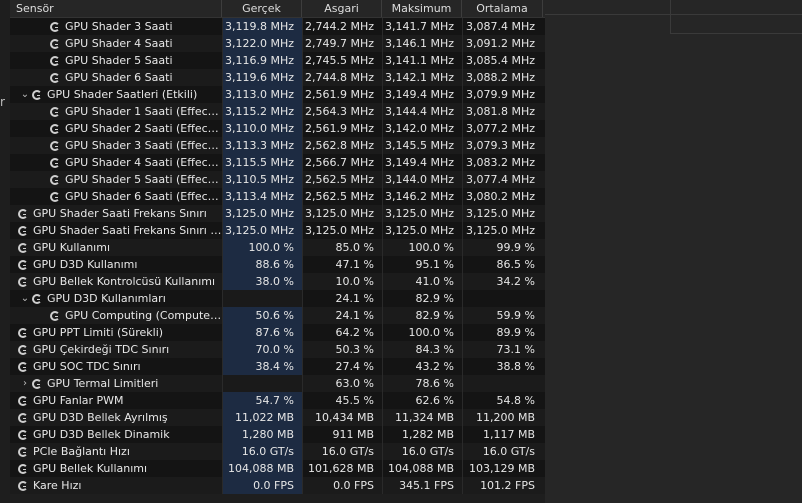 The height and width of the screenshot is (503, 802). What do you see at coordinates (502, 77) in the screenshot?
I see `average-value: 3,088.2 MHz` at bounding box center [502, 77].